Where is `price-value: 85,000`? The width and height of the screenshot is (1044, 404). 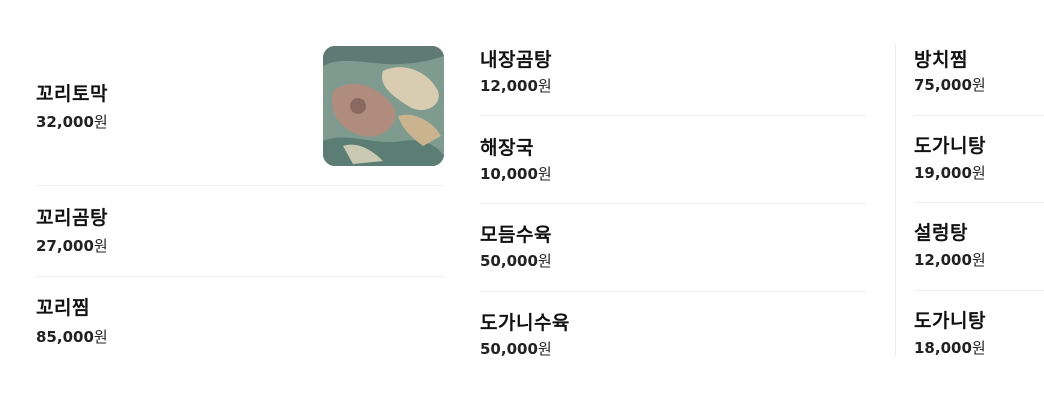 price-value: 85,000 is located at coordinates (65, 337).